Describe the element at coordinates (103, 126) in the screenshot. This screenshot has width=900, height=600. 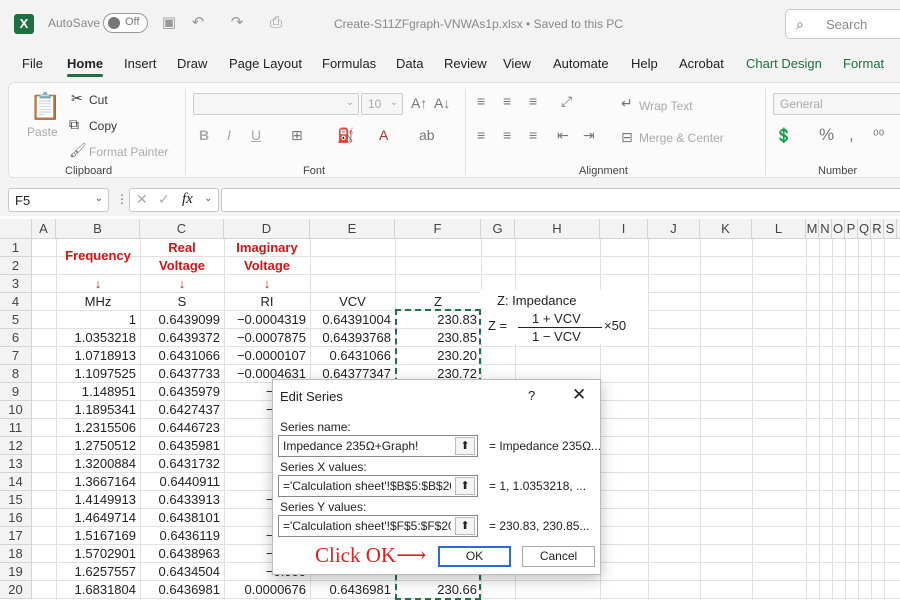
I see `copy-button: Copy` at that location.